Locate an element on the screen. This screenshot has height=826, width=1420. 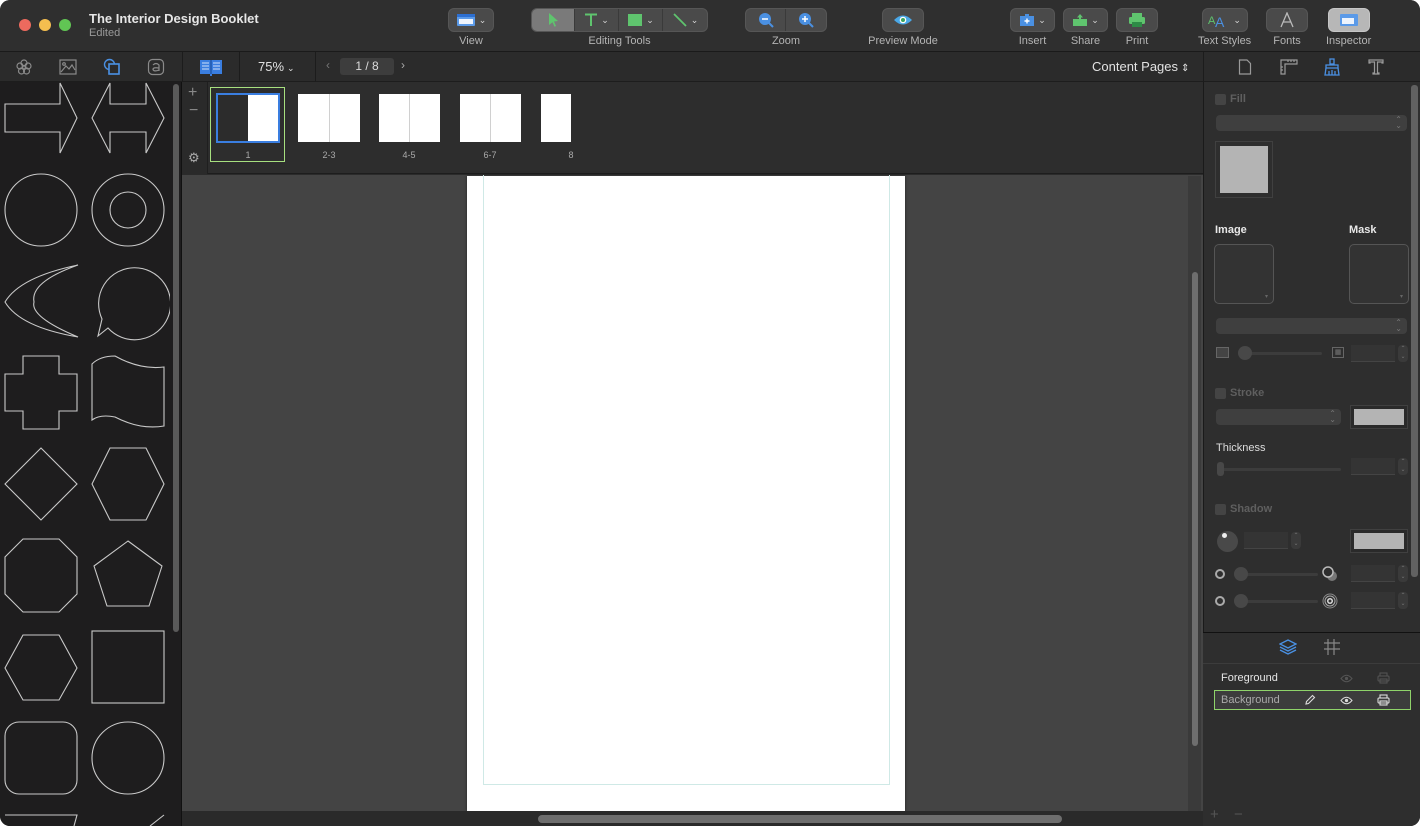
edit-pencil-icon is located at coordinates (1310, 700).